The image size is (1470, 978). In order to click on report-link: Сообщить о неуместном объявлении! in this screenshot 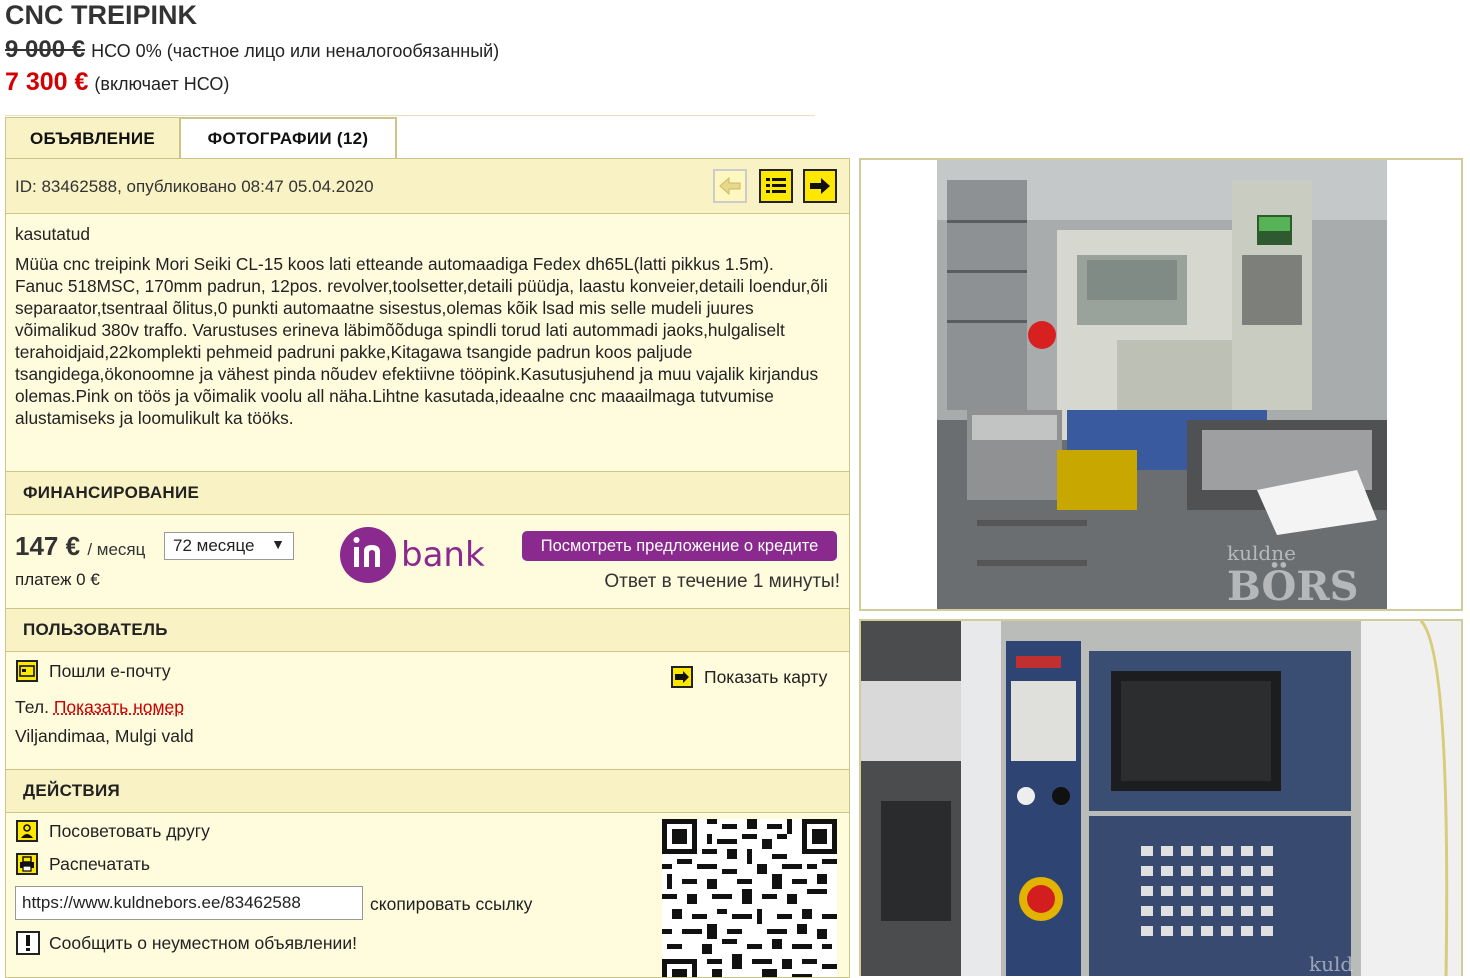, I will do `click(203, 943)`.